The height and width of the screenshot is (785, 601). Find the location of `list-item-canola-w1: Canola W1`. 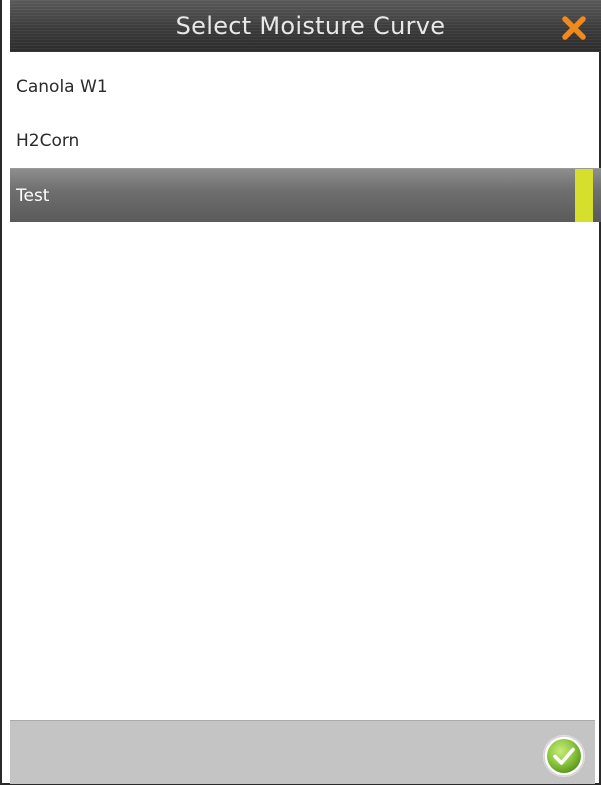

list-item-canola-w1: Canola W1 is located at coordinates (305, 87).